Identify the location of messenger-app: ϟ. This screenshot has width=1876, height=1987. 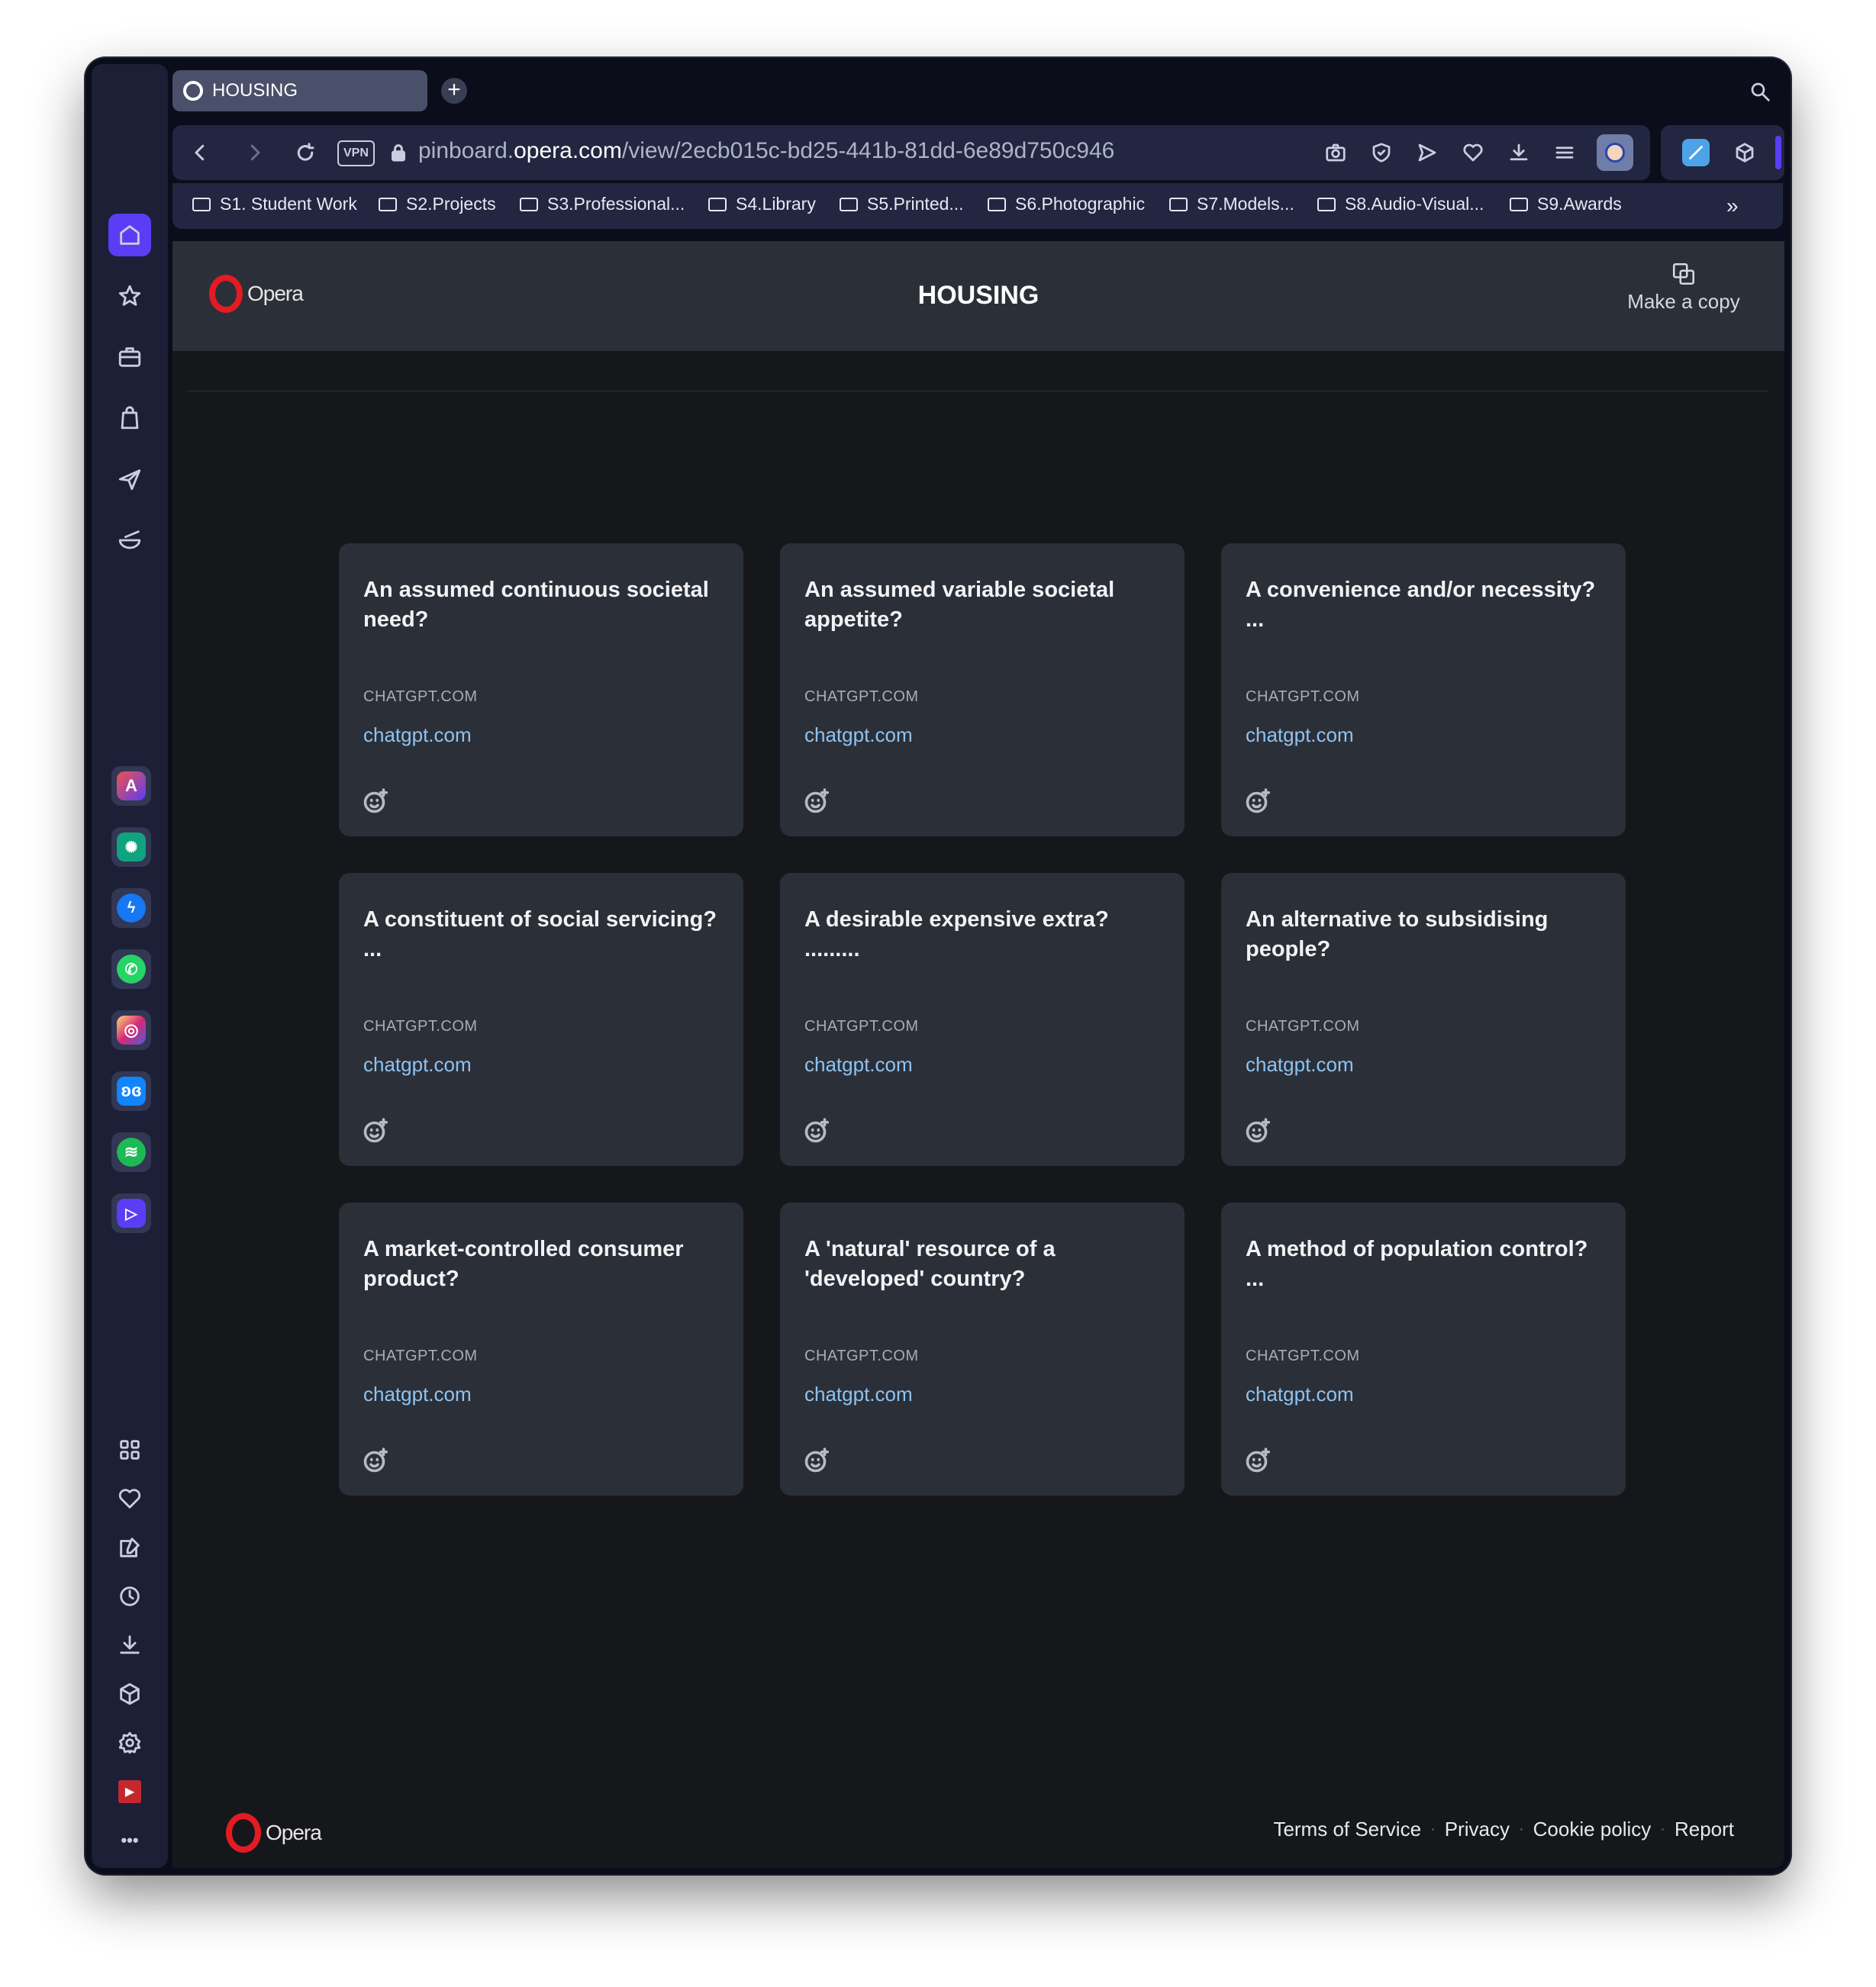
(131, 908).